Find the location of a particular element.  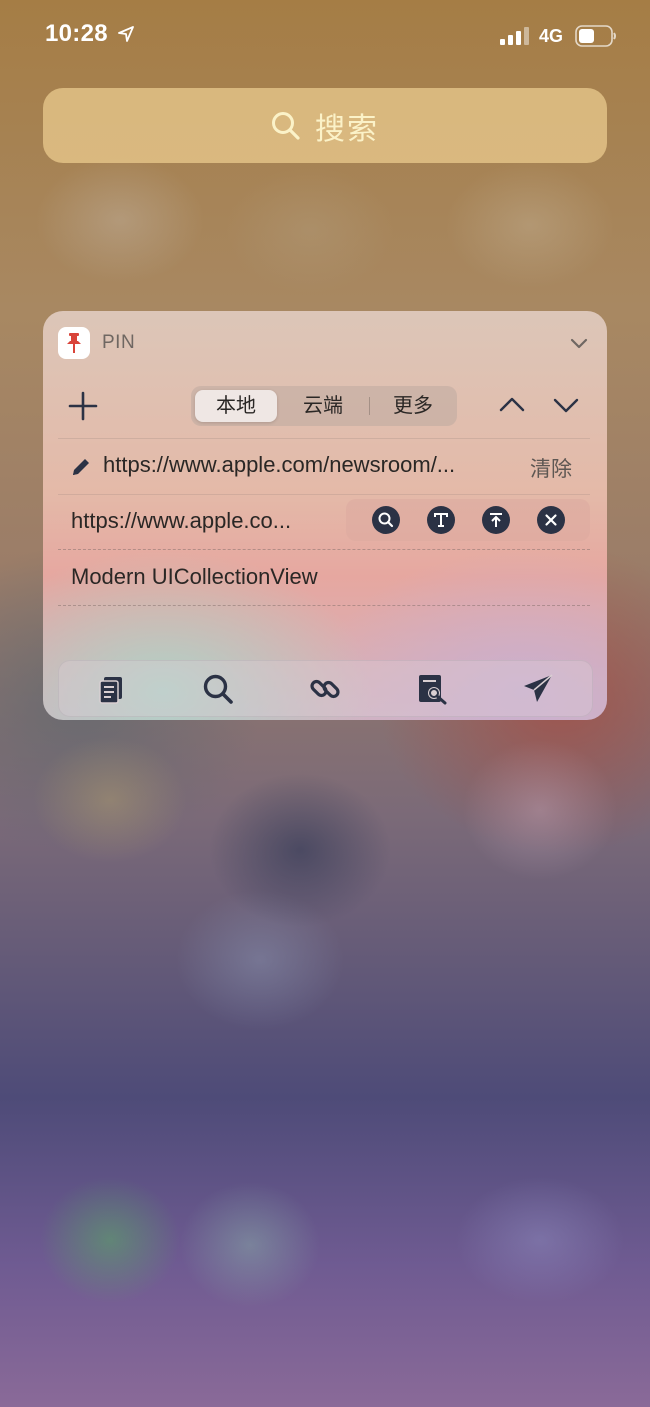

close-icon is located at coordinates (551, 520).